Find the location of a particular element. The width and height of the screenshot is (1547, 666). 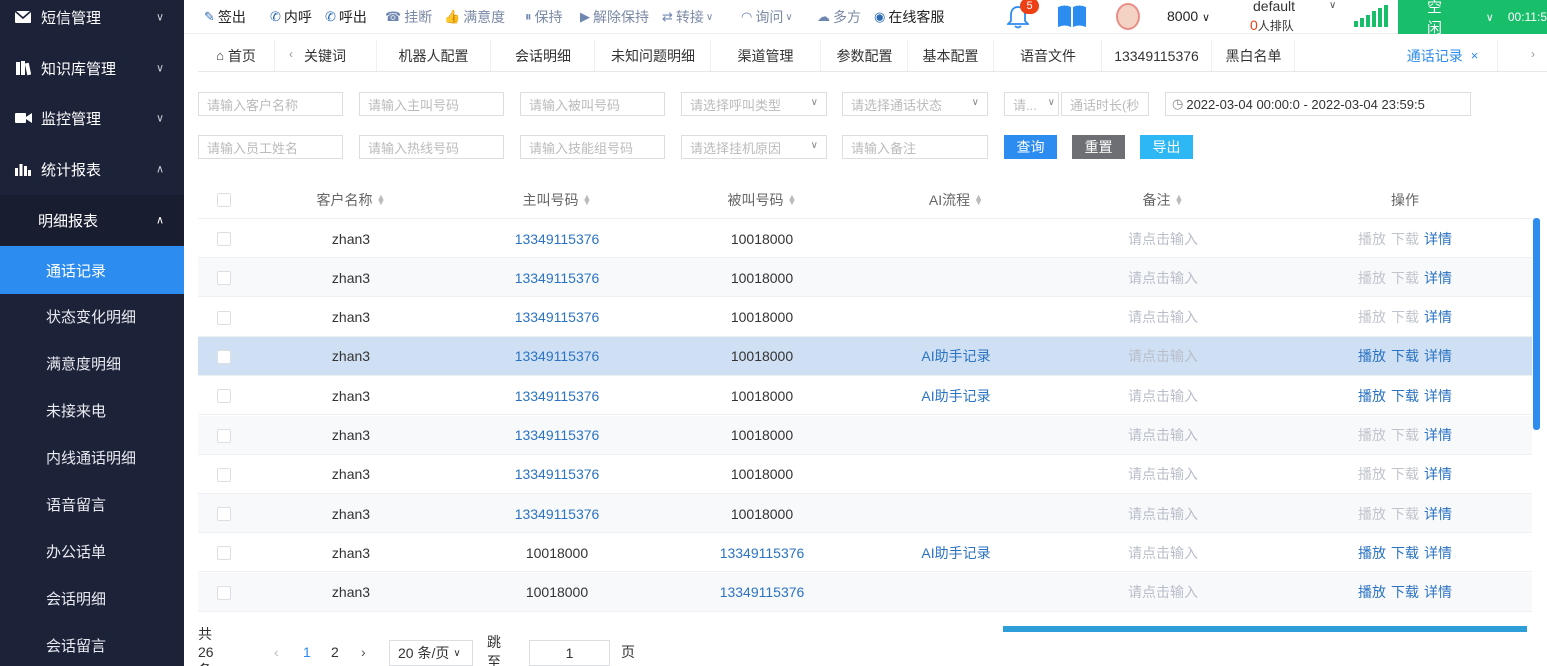

column-header: AI流程 ▲ ▼ is located at coordinates (956, 199).